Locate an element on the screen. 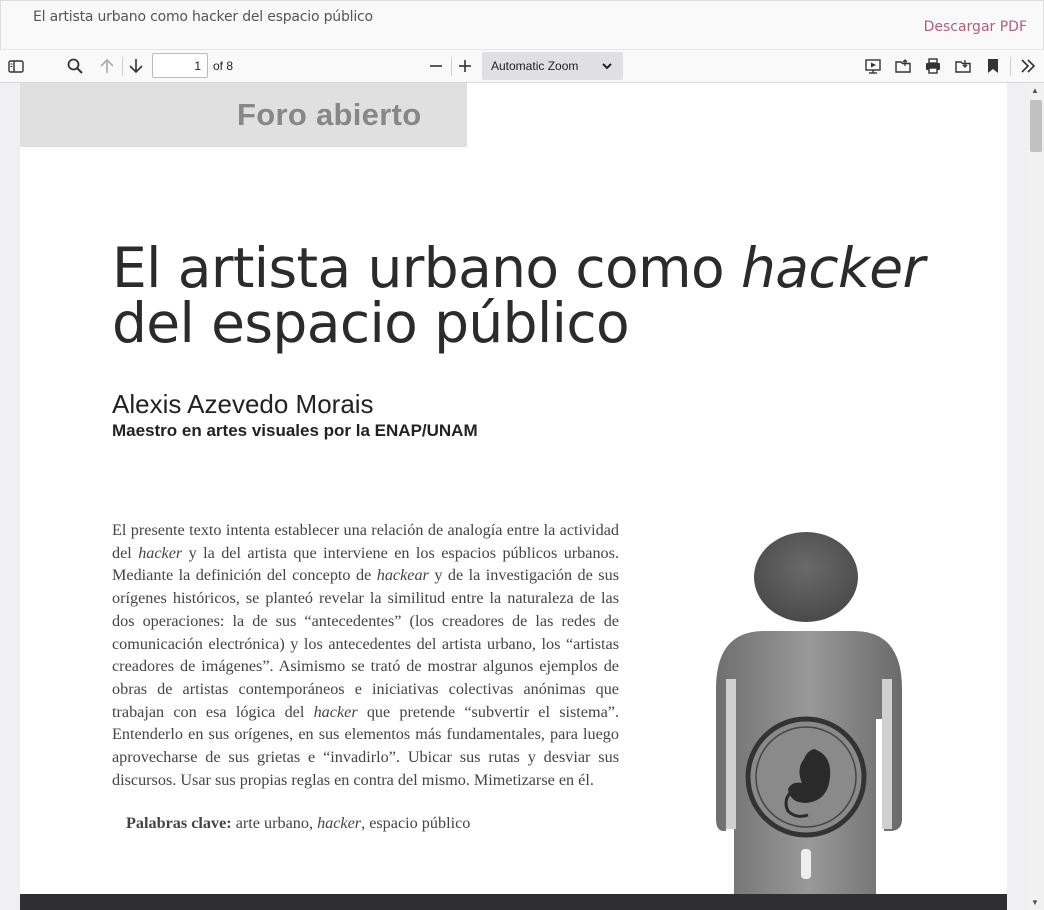 This screenshot has width=1044, height=910. zoom-out-icon is located at coordinates (436, 66).